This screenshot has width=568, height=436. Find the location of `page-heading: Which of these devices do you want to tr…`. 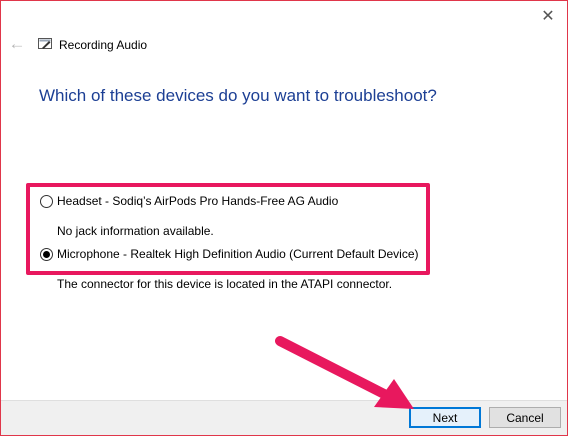

page-heading: Which of these devices do you want to tr… is located at coordinates (238, 95).